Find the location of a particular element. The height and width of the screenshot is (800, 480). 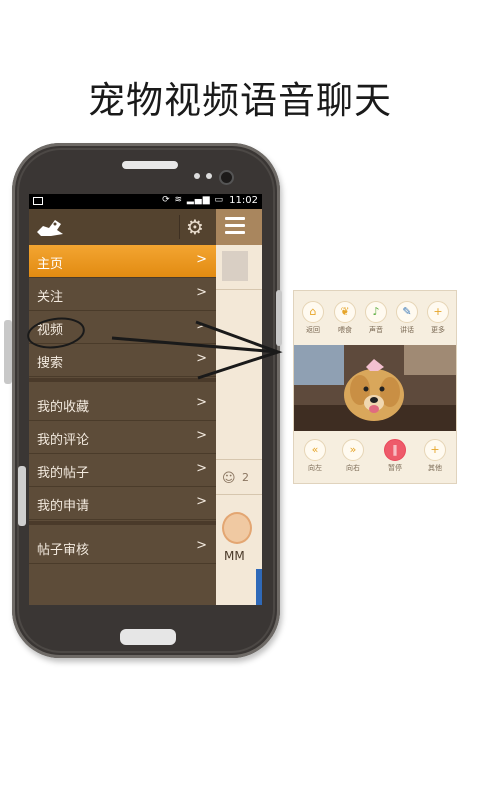

button-caption: 更多 is located at coordinates (438, 330).